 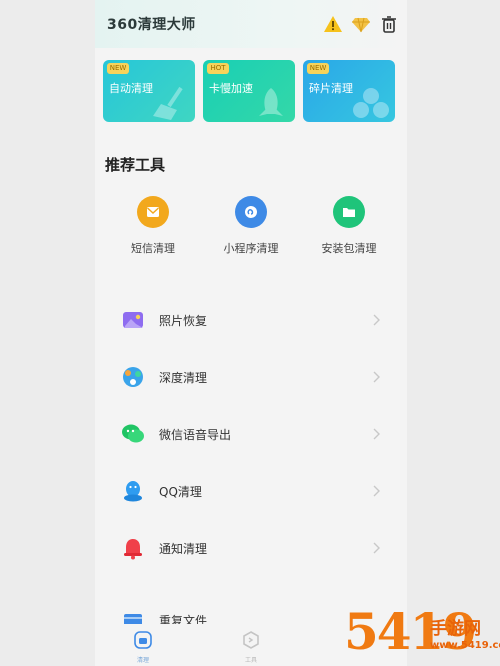 I want to click on app-title: 360清理大师, so click(x=151, y=25).